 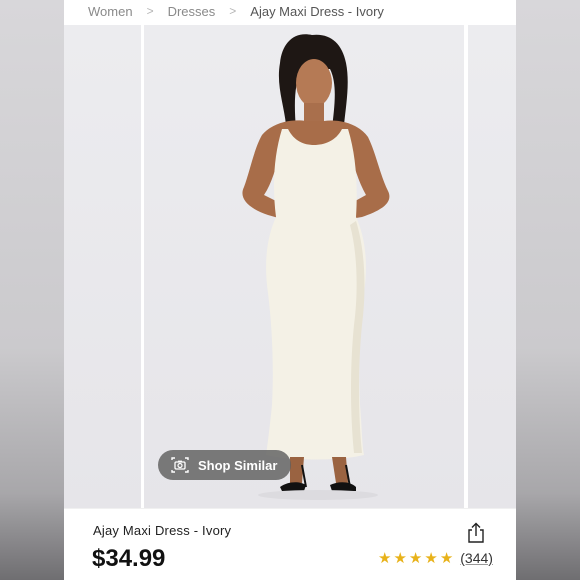 I want to click on carousel-prev-slide, so click(x=102, y=266).